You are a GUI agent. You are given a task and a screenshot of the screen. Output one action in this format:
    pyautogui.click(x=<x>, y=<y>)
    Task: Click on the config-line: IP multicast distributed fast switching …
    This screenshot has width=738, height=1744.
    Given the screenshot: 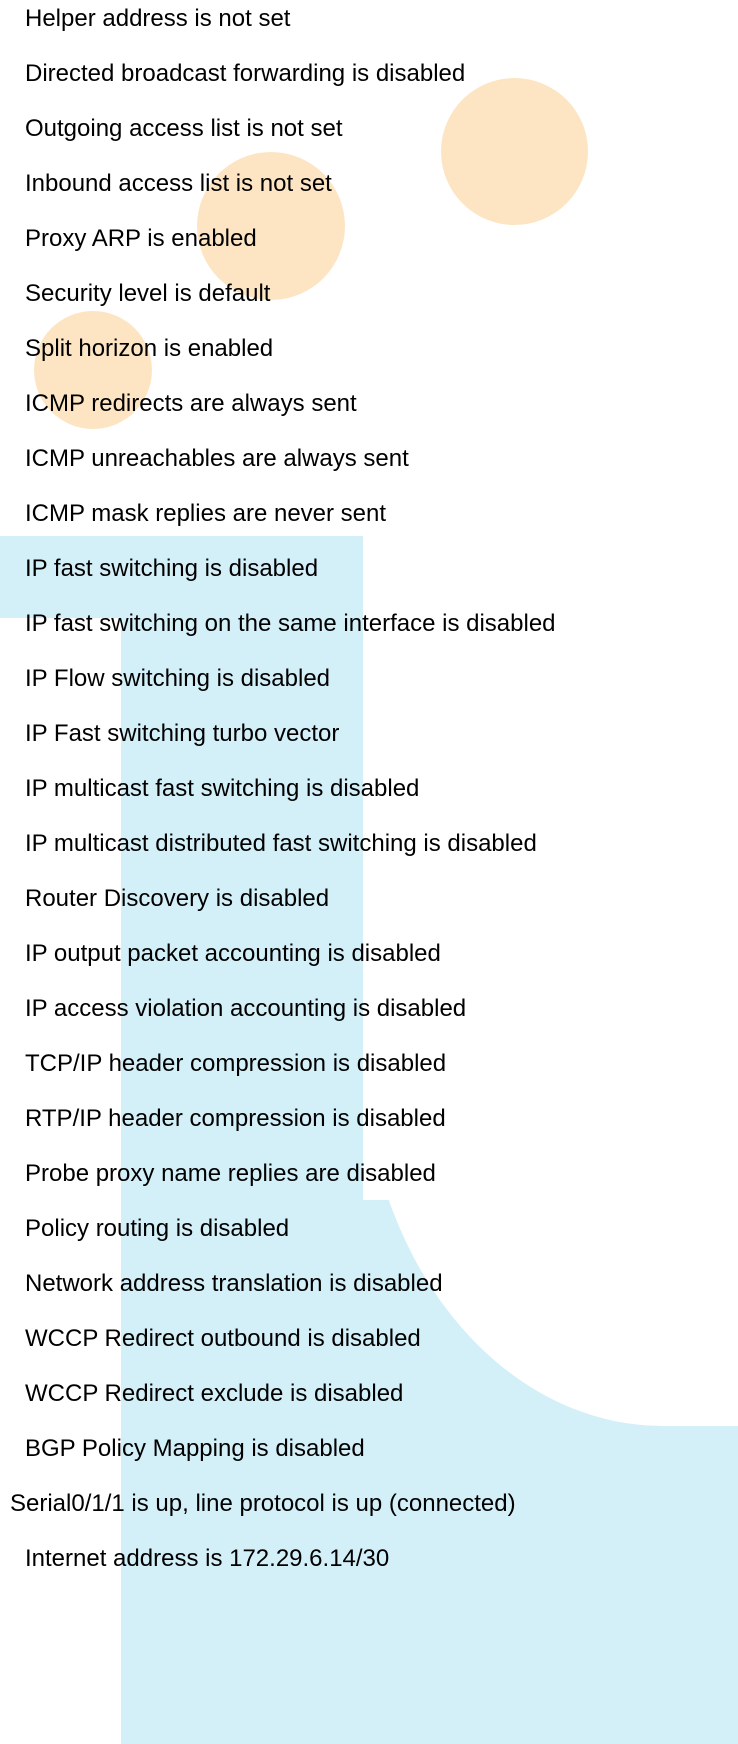 What is the action you would take?
    pyautogui.click(x=281, y=843)
    